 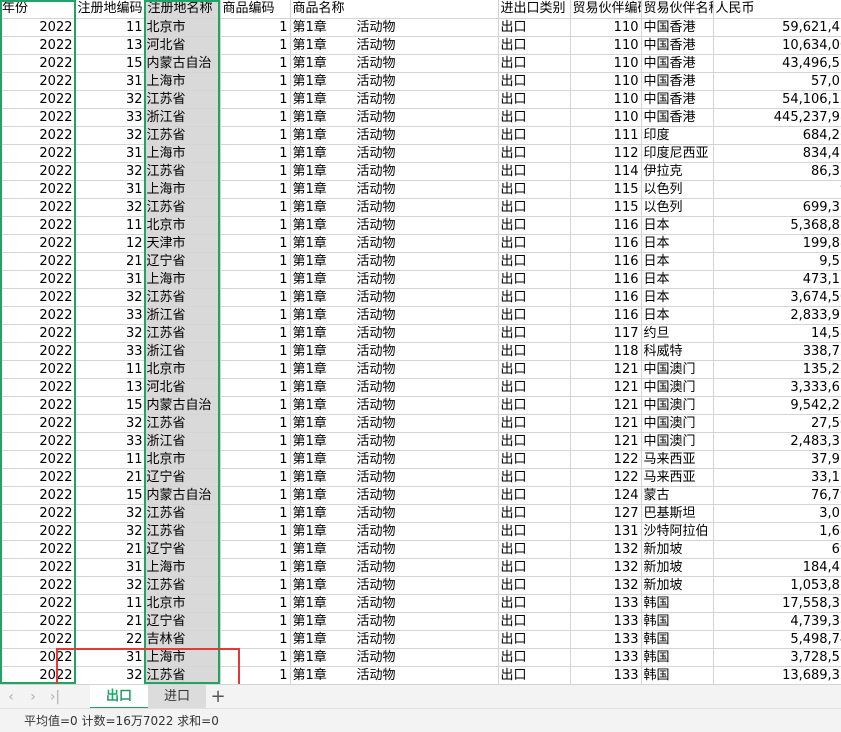 What do you see at coordinates (110, 603) in the screenshot?
I see `region-code-cell: 11` at bounding box center [110, 603].